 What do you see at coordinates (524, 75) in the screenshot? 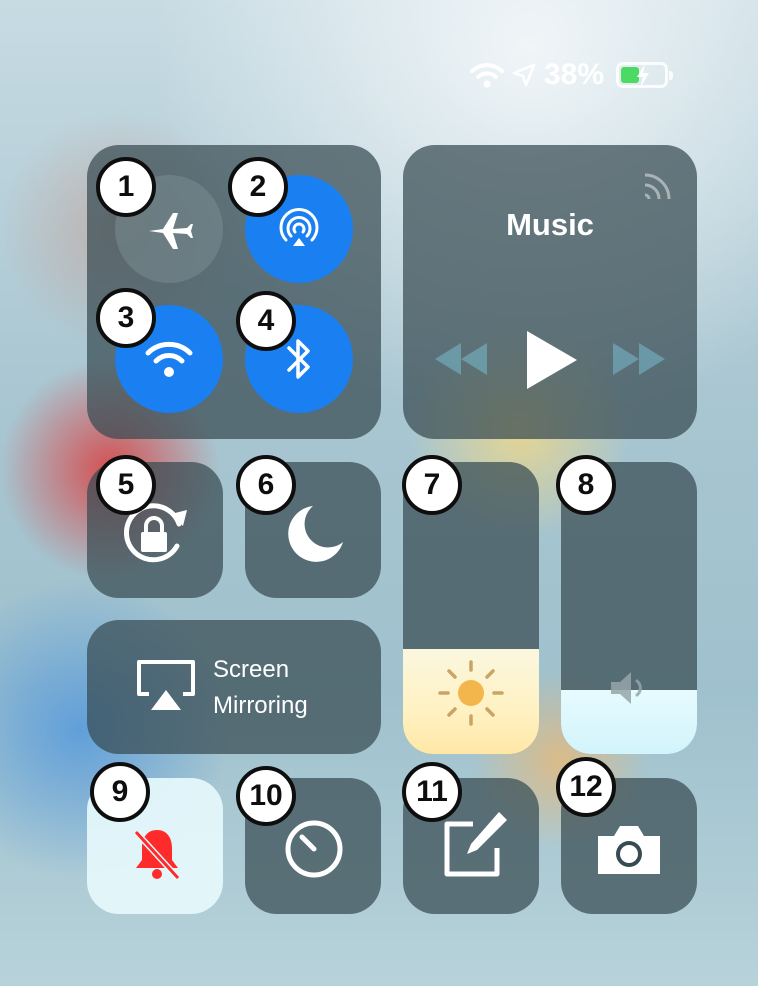
I see `location-arrow-icon` at bounding box center [524, 75].